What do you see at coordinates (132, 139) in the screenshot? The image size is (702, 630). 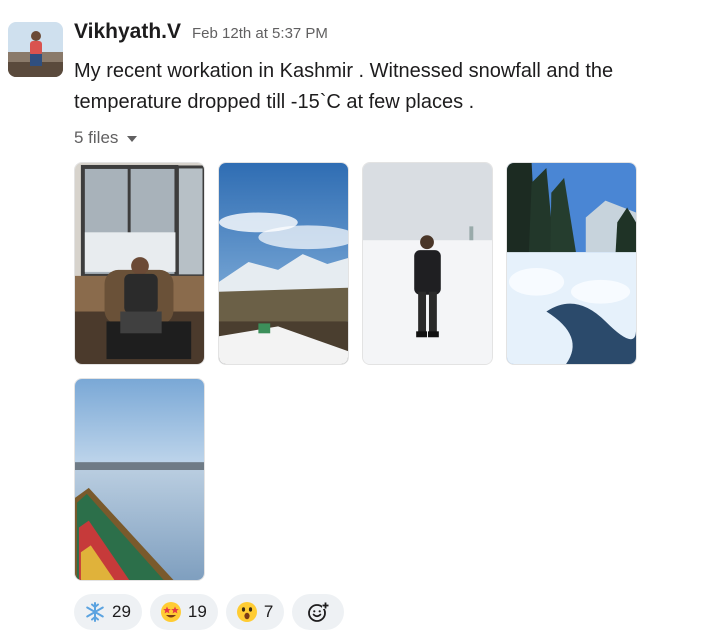 I see `caret-down-icon` at bounding box center [132, 139].